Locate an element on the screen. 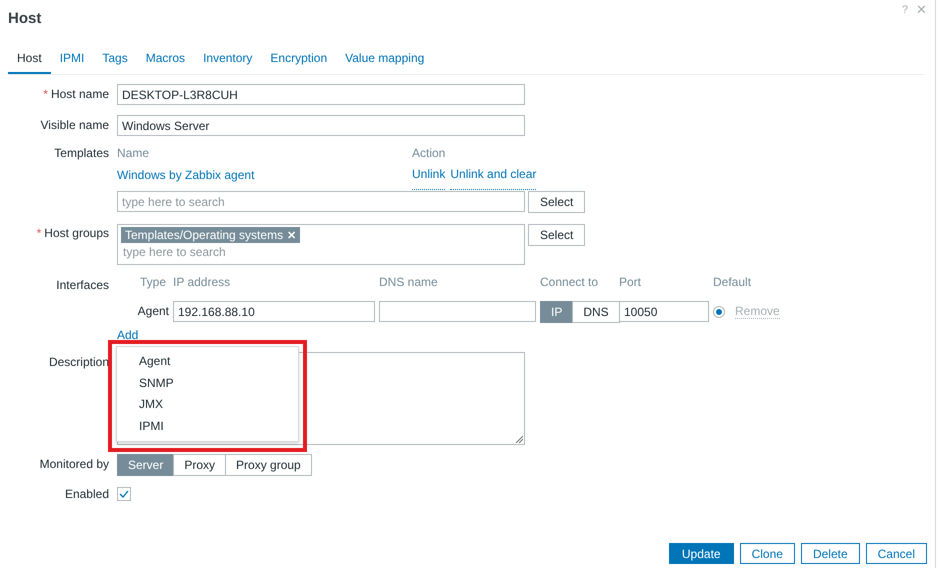  field-label: Host name is located at coordinates (79, 94).